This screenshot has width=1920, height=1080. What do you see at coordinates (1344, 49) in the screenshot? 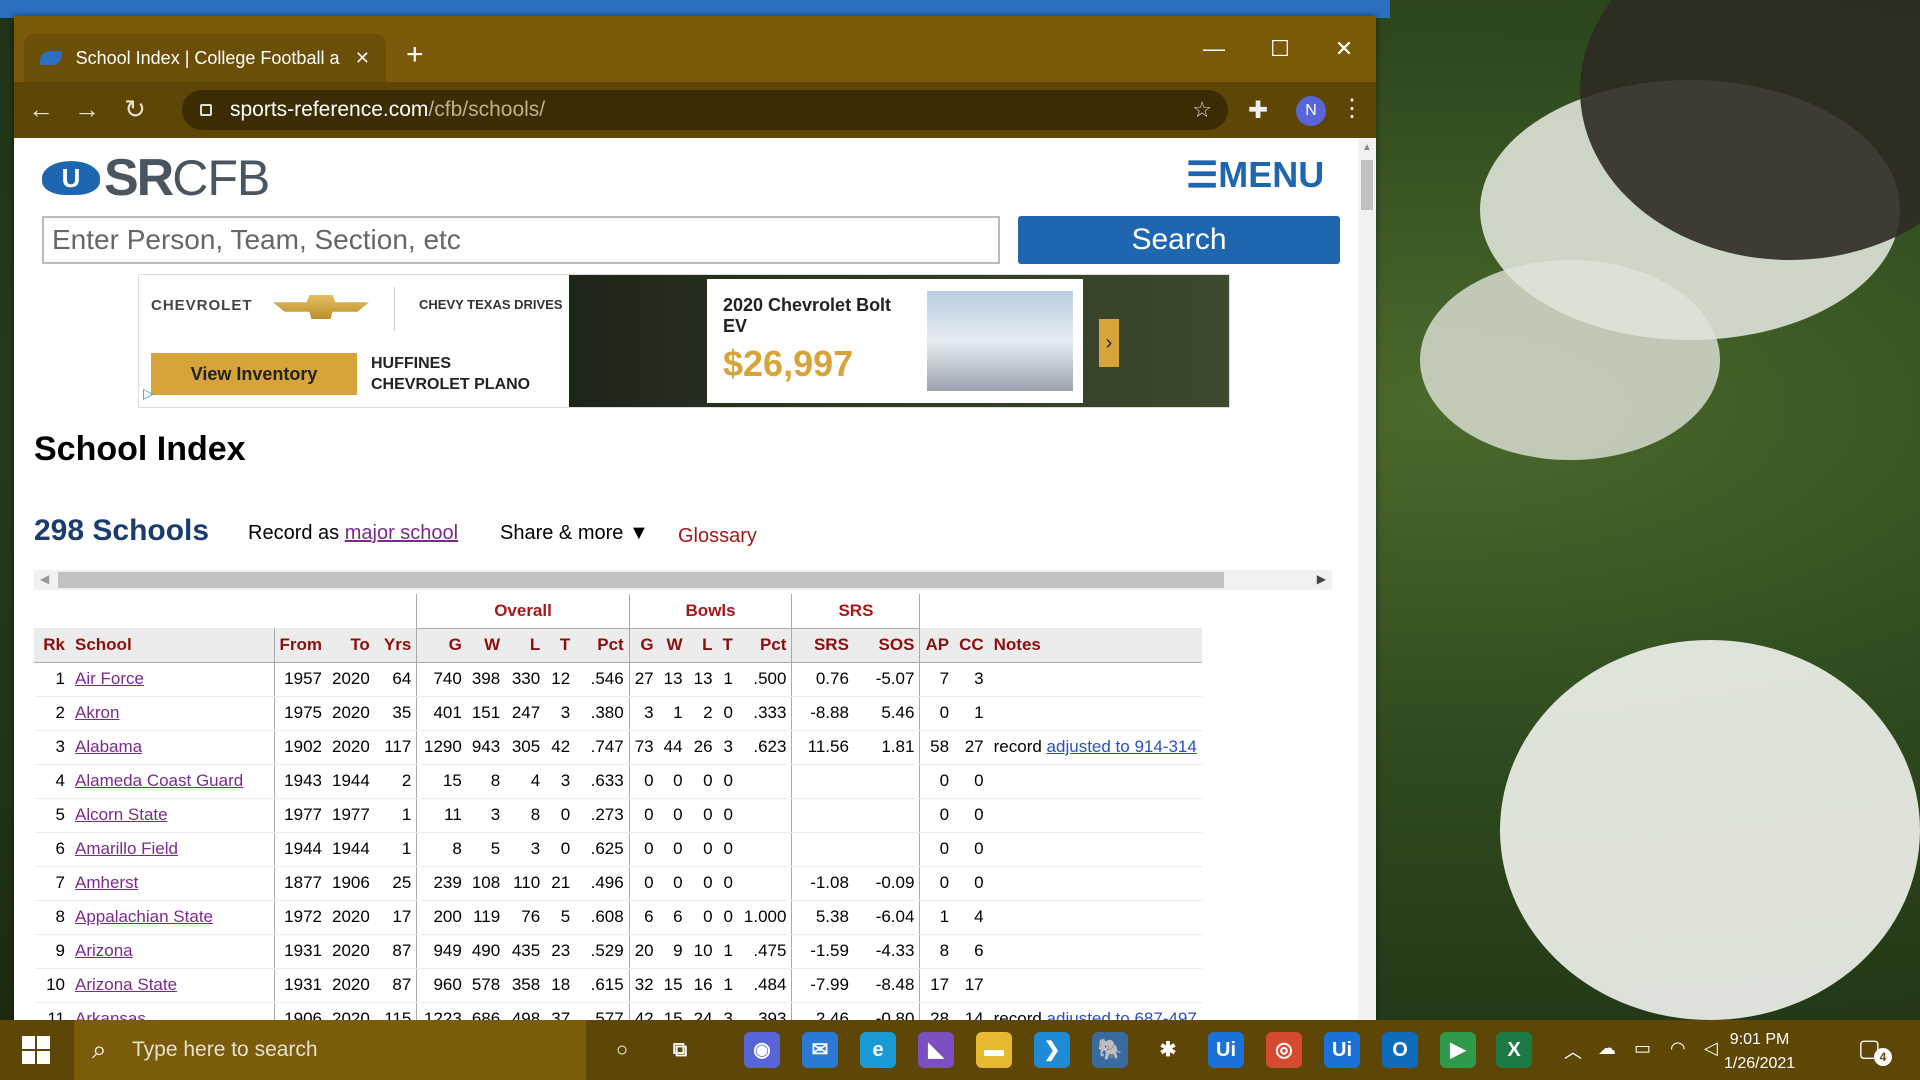
I see `close-window-icon: ✕` at bounding box center [1344, 49].